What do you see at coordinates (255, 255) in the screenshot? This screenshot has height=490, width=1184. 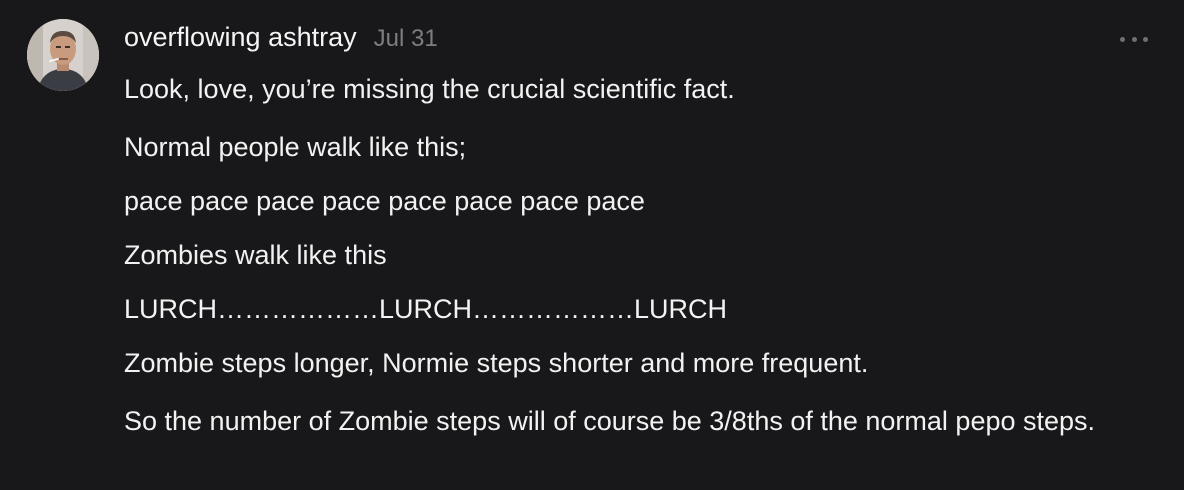 I see `comment-paragraph: Zombies walk like this` at bounding box center [255, 255].